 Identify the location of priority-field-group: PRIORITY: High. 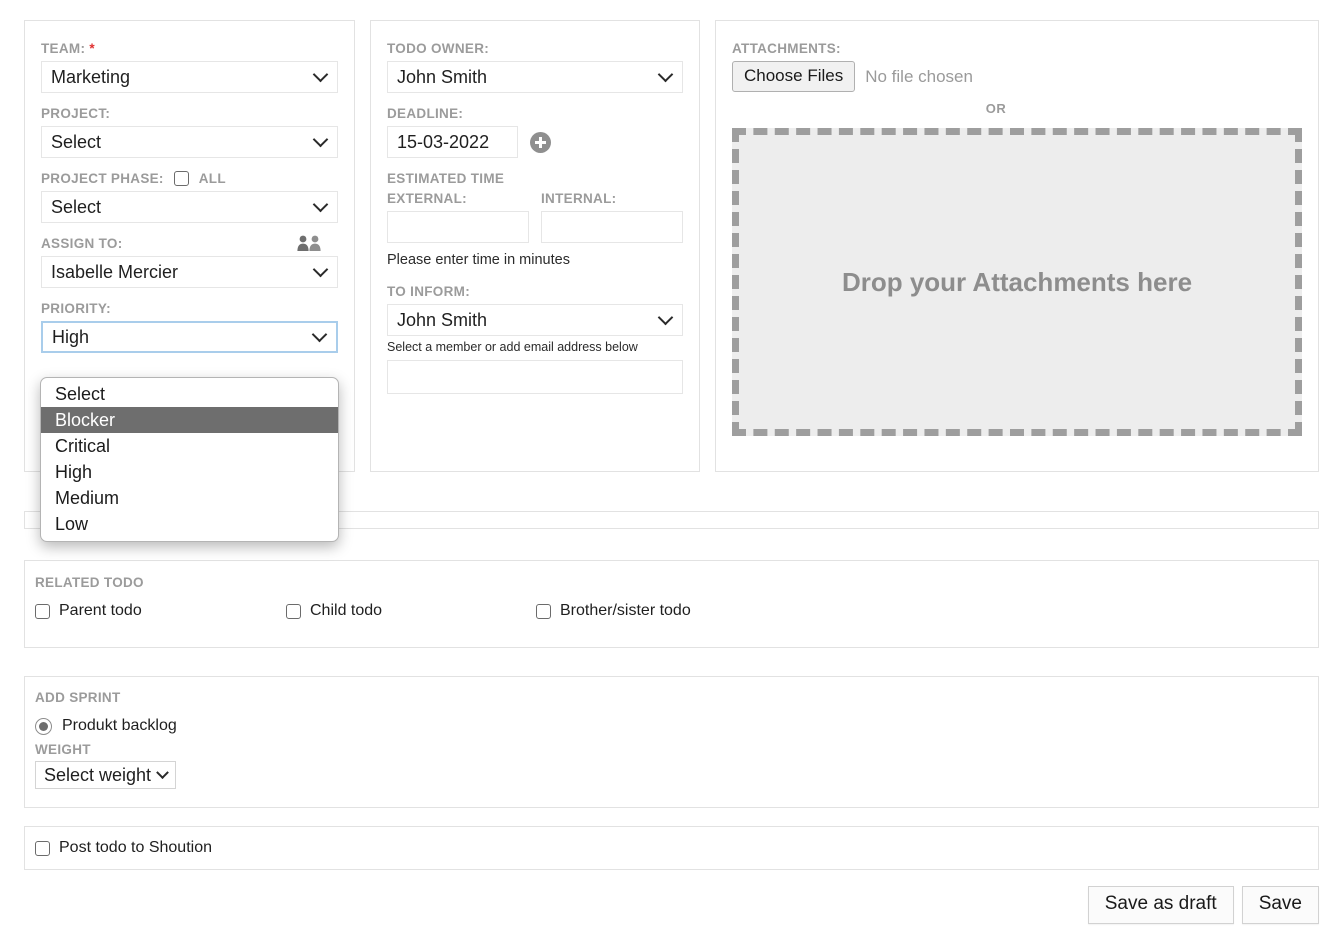
(189, 327).